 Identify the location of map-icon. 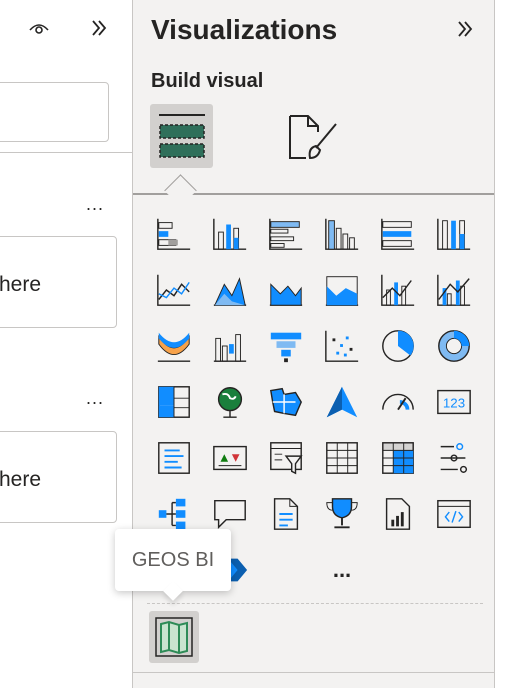
(230, 402).